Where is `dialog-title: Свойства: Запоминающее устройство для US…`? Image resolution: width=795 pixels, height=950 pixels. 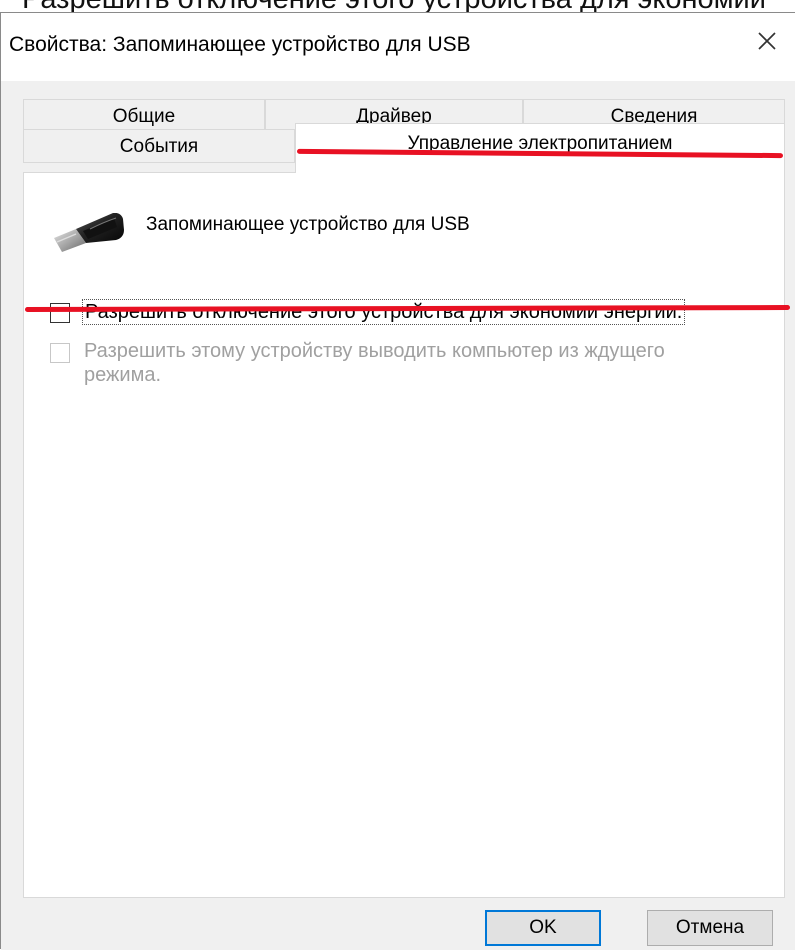 dialog-title: Свойства: Запоминающее устройство для US… is located at coordinates (240, 44).